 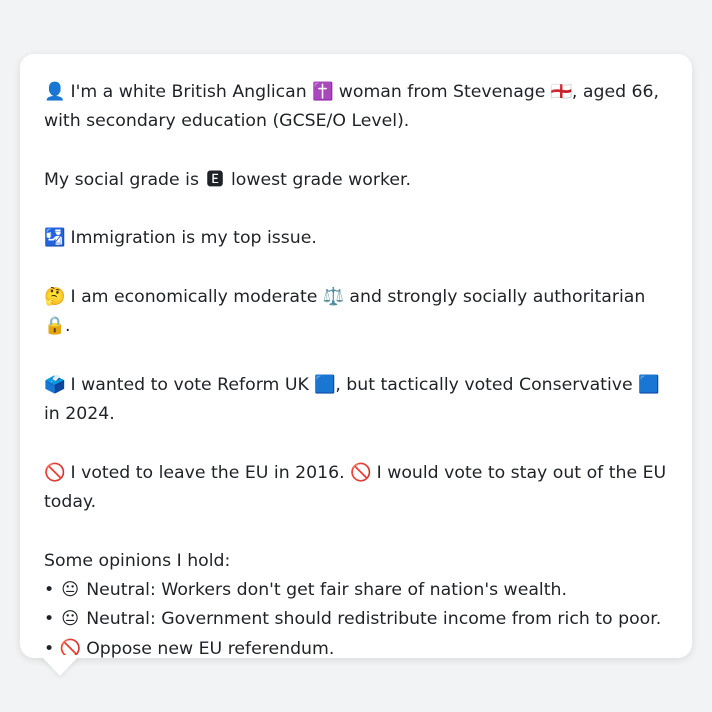 What do you see at coordinates (649, 384) in the screenshot?
I see `conservative-square-icon: 🟦` at bounding box center [649, 384].